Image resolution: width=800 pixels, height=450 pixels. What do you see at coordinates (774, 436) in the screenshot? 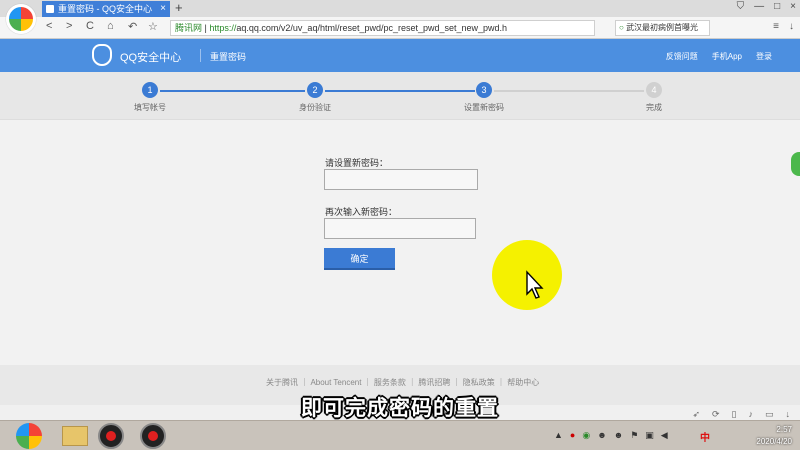
I see `taskbar-clock: 2:57 2020/4/20` at bounding box center [774, 436].